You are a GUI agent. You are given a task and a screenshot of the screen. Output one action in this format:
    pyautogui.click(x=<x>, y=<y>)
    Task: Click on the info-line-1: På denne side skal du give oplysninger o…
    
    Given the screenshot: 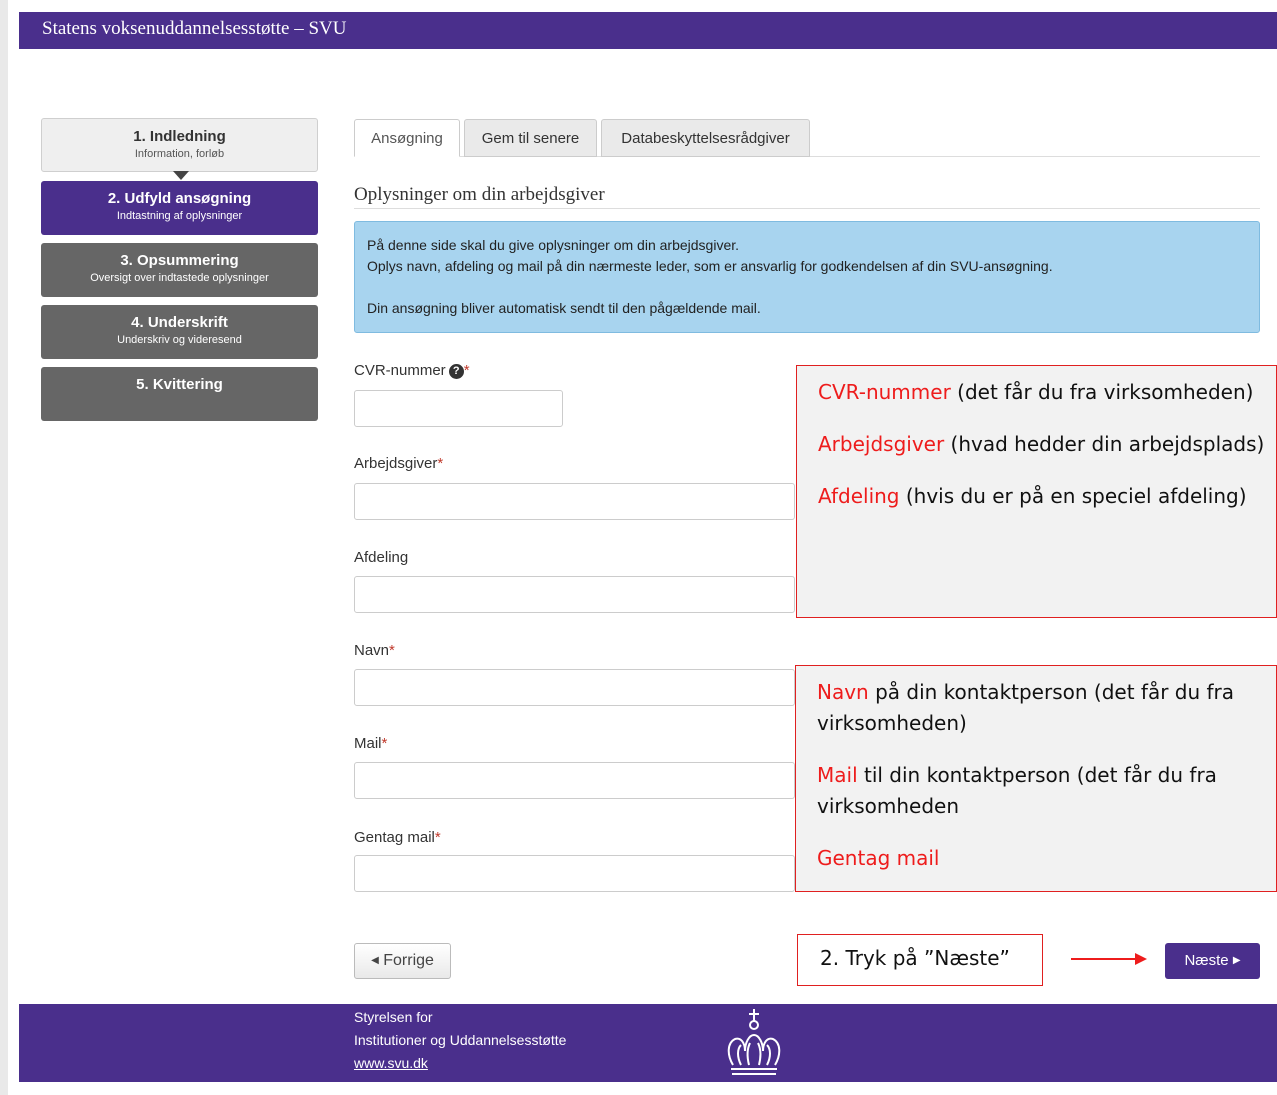 What is the action you would take?
    pyautogui.click(x=553, y=245)
    